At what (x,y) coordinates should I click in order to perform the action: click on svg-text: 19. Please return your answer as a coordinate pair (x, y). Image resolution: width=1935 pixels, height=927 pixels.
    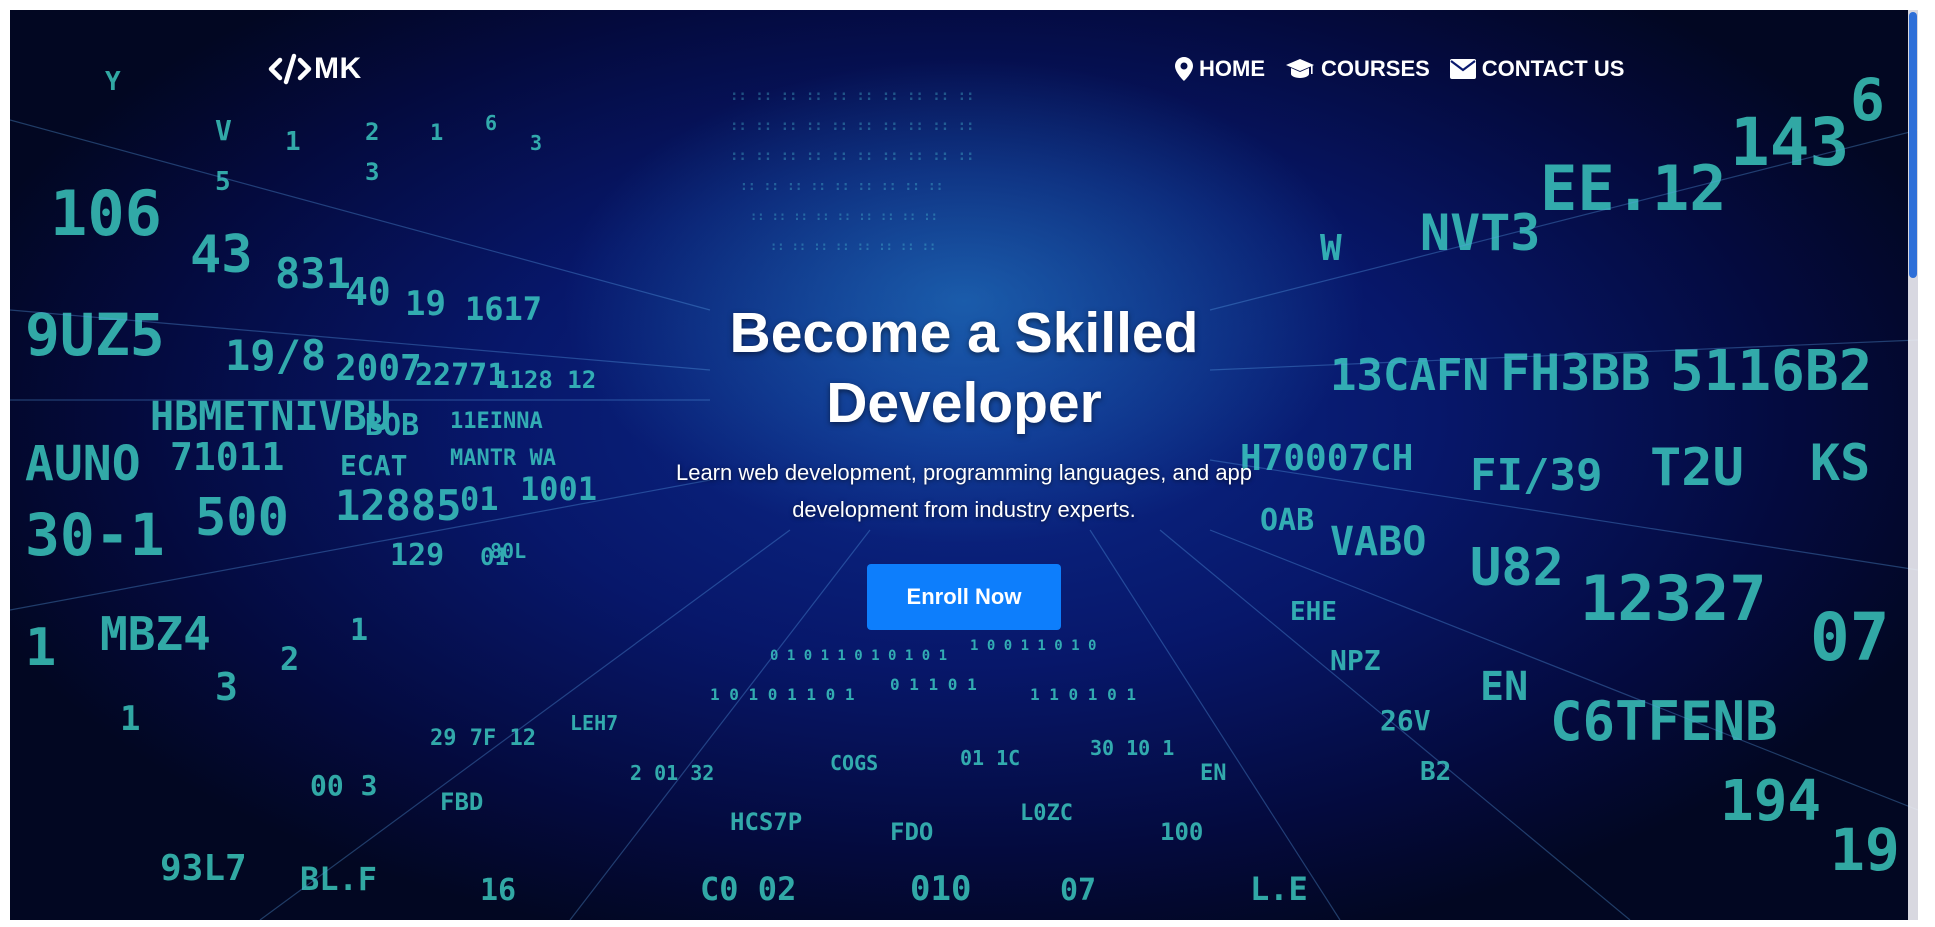
    Looking at the image, I should click on (1865, 850).